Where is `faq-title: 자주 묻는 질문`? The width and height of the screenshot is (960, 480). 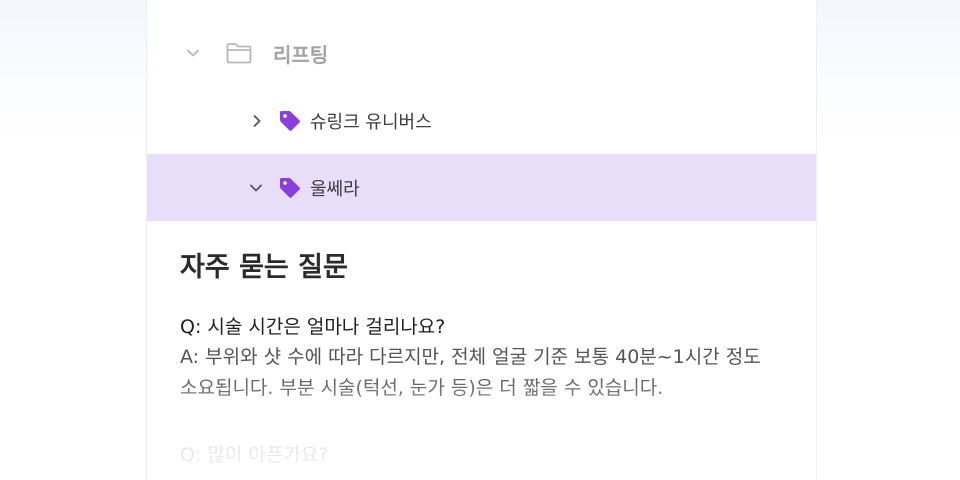
faq-title: 자주 묻는 질문 is located at coordinates (264, 267).